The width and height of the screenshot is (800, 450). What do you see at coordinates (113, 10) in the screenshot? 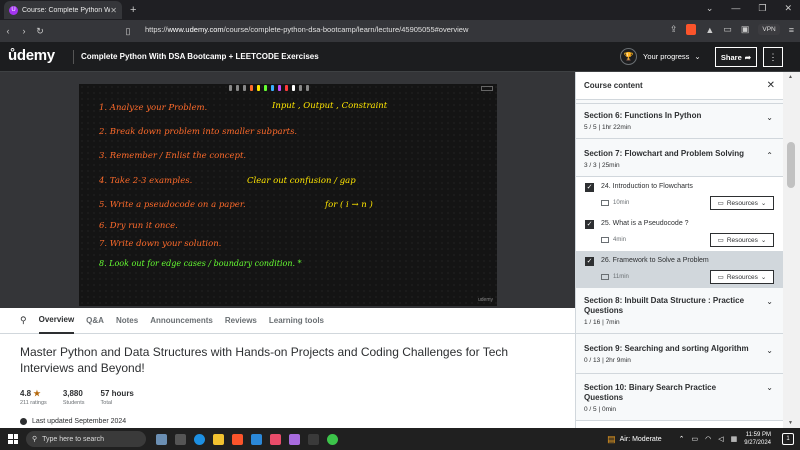
I see `close-tab-icon: ✕` at bounding box center [113, 10].